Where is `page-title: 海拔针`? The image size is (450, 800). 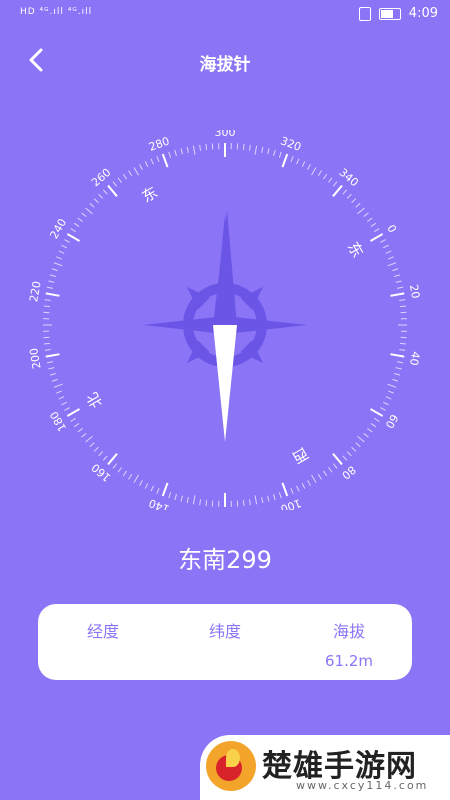
page-title: 海拔针 is located at coordinates (225, 65).